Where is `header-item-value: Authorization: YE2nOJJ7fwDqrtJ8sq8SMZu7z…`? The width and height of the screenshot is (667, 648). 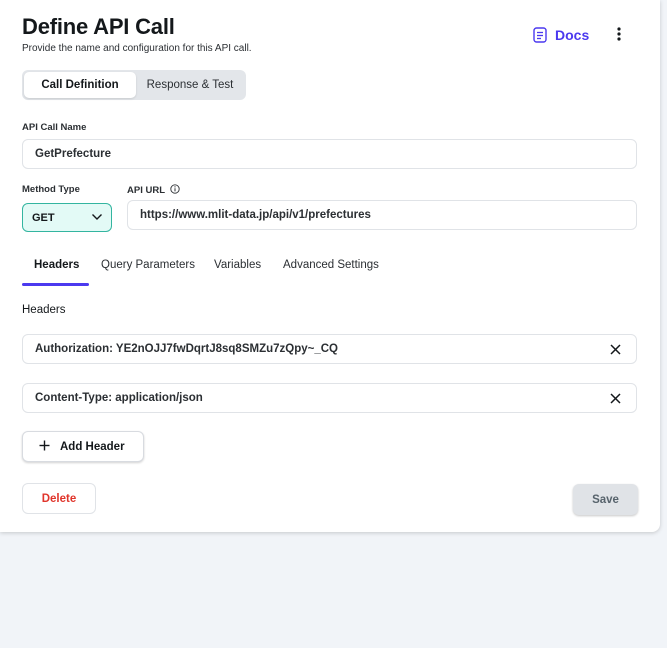 header-item-value: Authorization: YE2nOJJ7fwDqrtJ8sq8SMZu7z… is located at coordinates (186, 349).